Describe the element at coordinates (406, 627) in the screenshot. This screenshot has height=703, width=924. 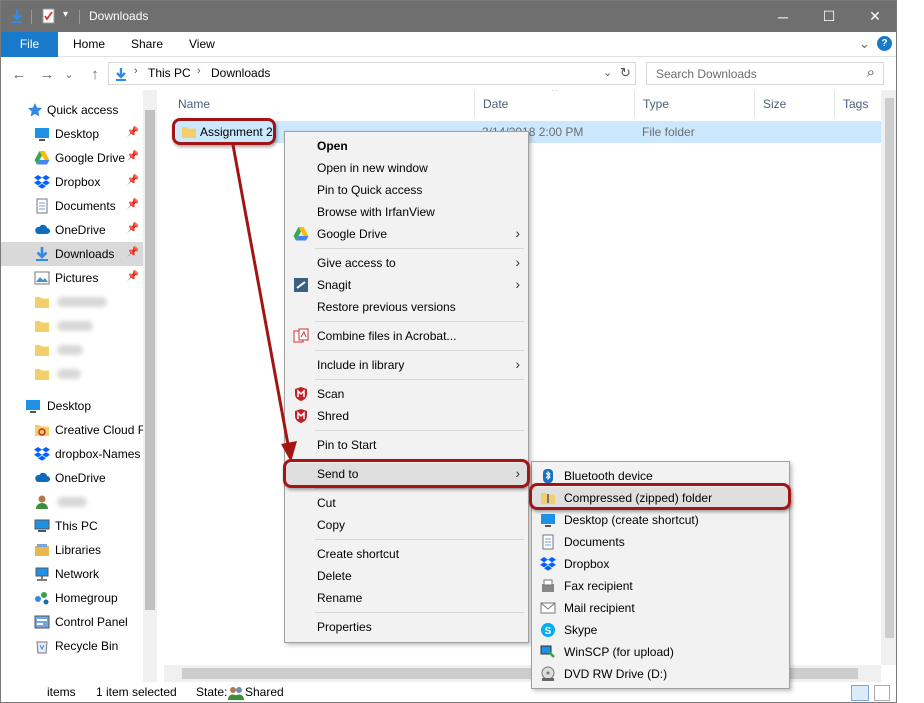
I see `menu-item-properties: Properties` at that location.